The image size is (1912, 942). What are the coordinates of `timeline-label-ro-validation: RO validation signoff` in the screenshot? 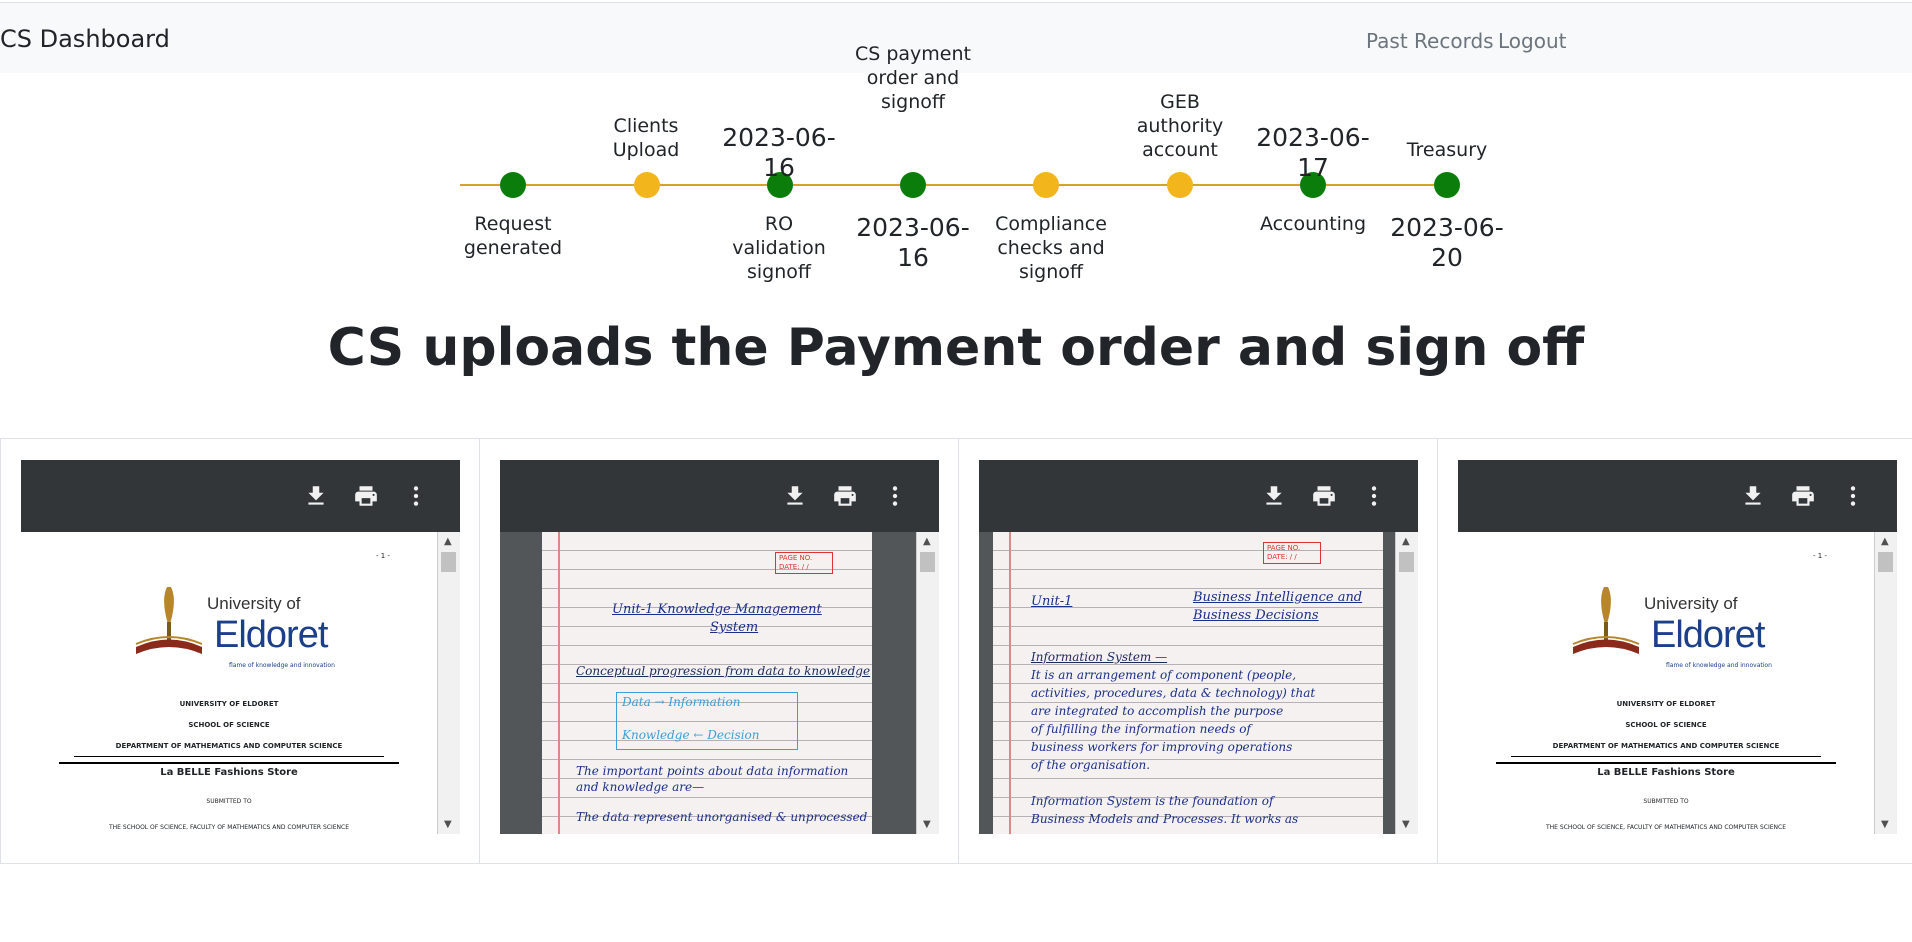 It's located at (779, 248).